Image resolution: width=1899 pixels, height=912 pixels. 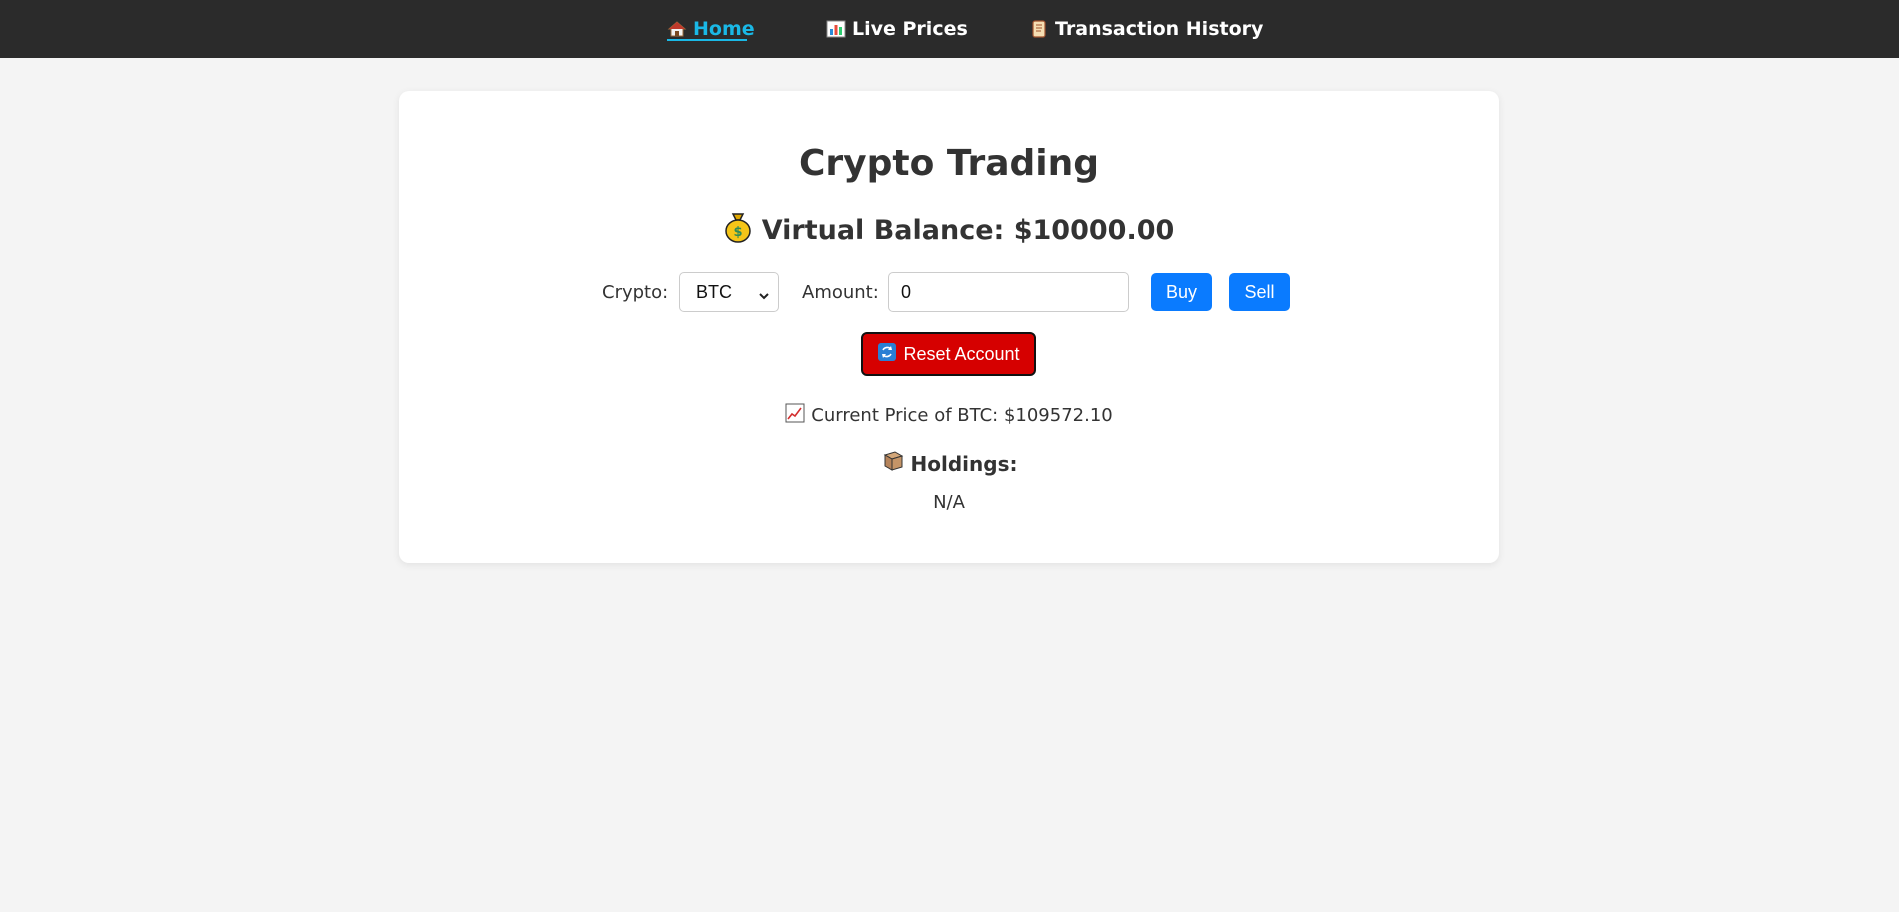 What do you see at coordinates (964, 463) in the screenshot?
I see `holdings-label: Holdings:` at bounding box center [964, 463].